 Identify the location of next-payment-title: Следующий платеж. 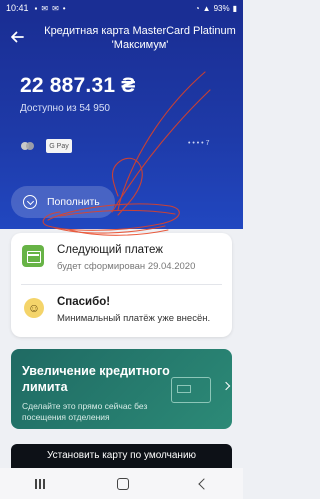
(110, 250).